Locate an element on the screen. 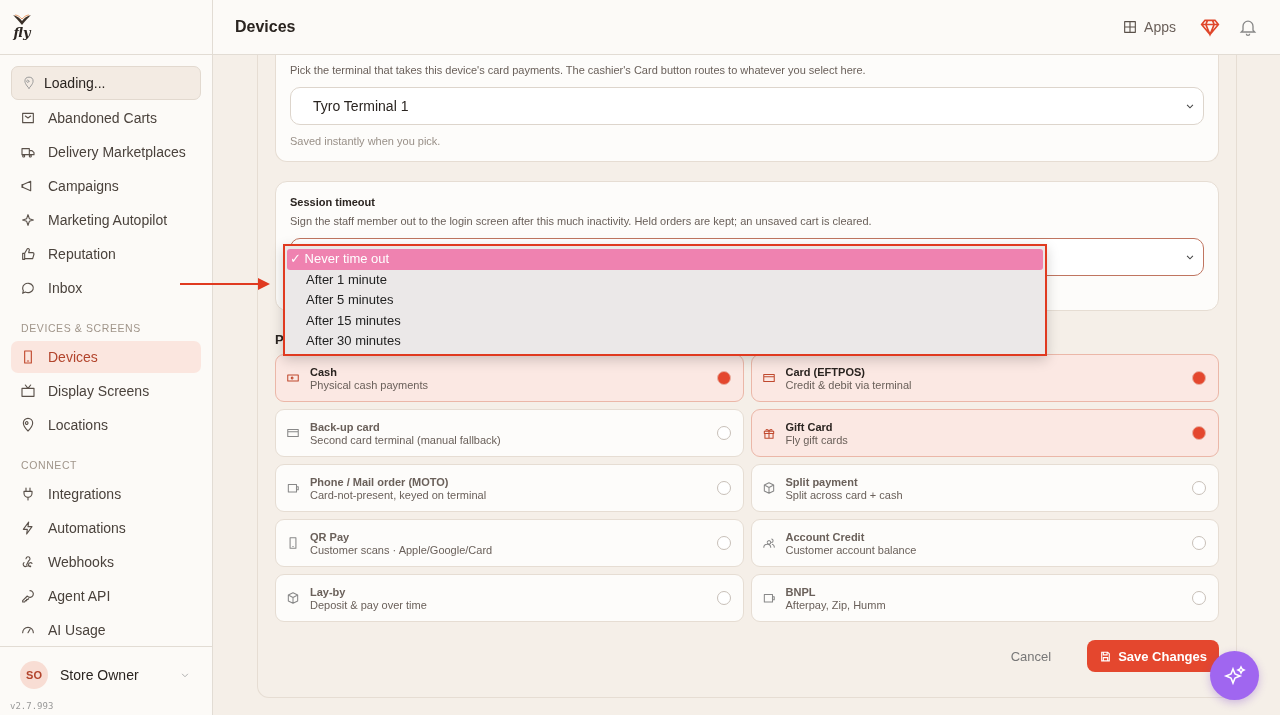  dropdown-option: After 15 minutes is located at coordinates (665, 320).